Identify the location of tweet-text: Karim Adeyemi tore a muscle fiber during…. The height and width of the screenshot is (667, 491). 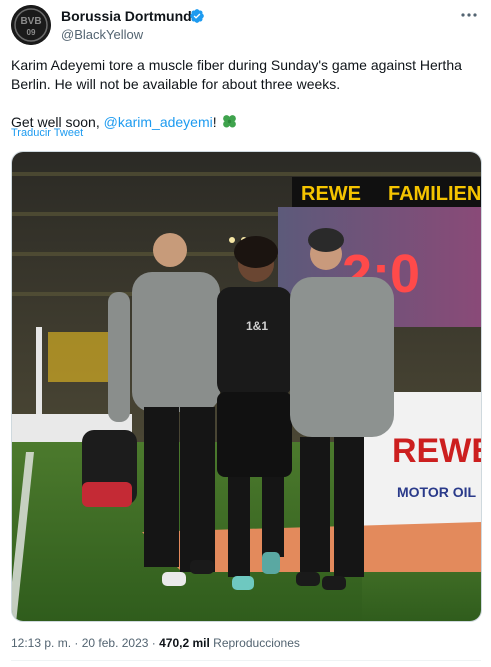
(246, 94).